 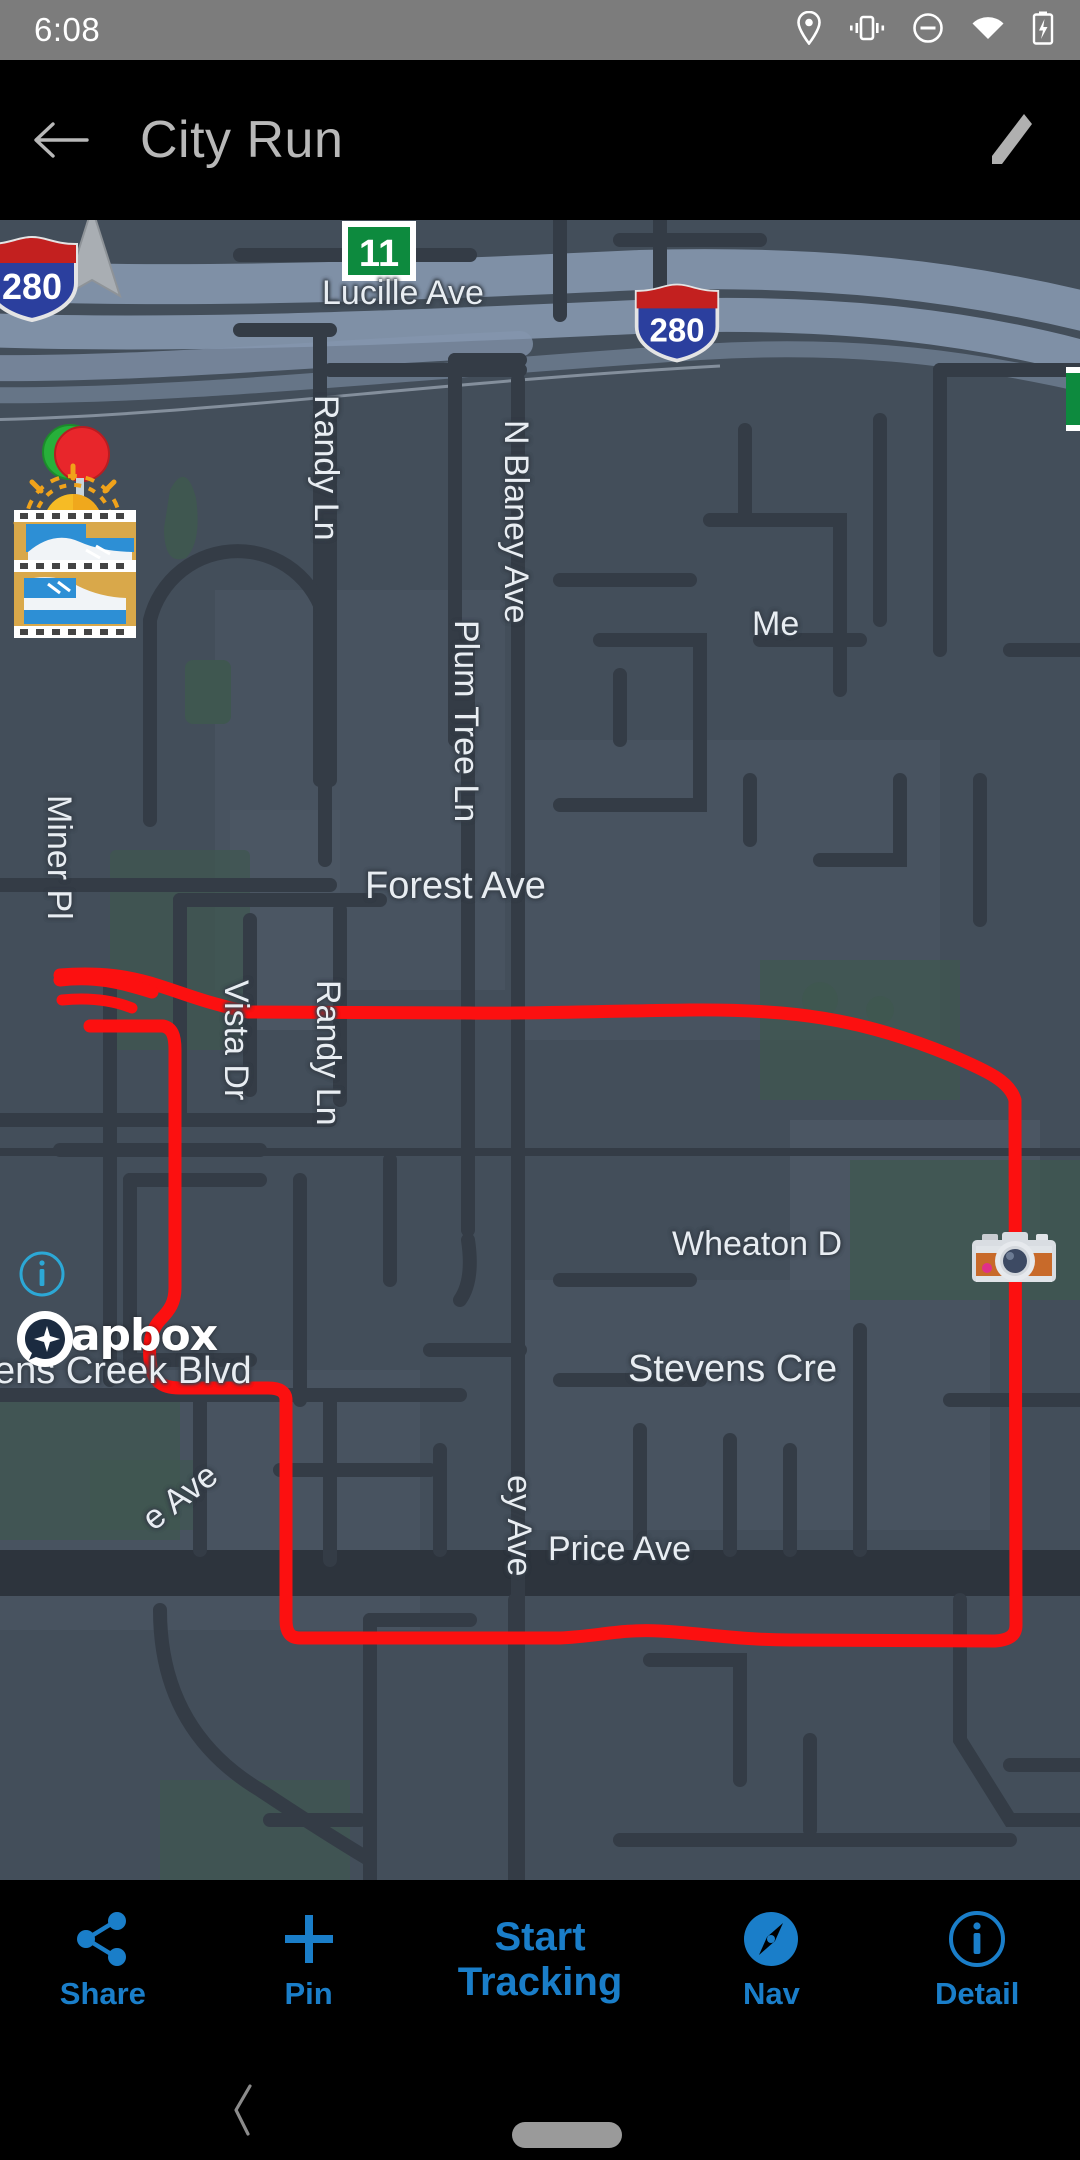 I want to click on map-label-wheaton-dr: Wheaton D, so click(x=757, y=1244).